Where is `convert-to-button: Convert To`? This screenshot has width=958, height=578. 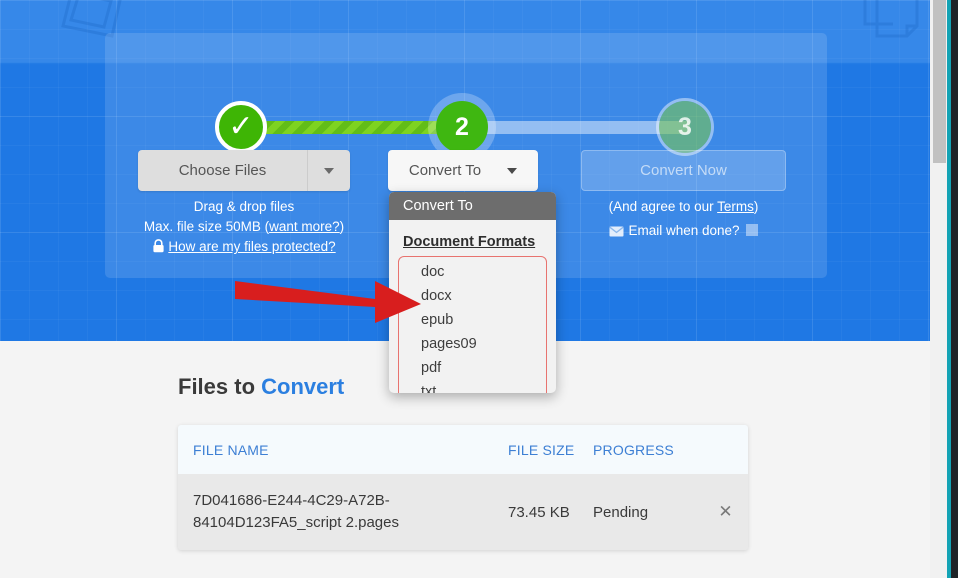
convert-to-button: Convert To is located at coordinates (463, 170).